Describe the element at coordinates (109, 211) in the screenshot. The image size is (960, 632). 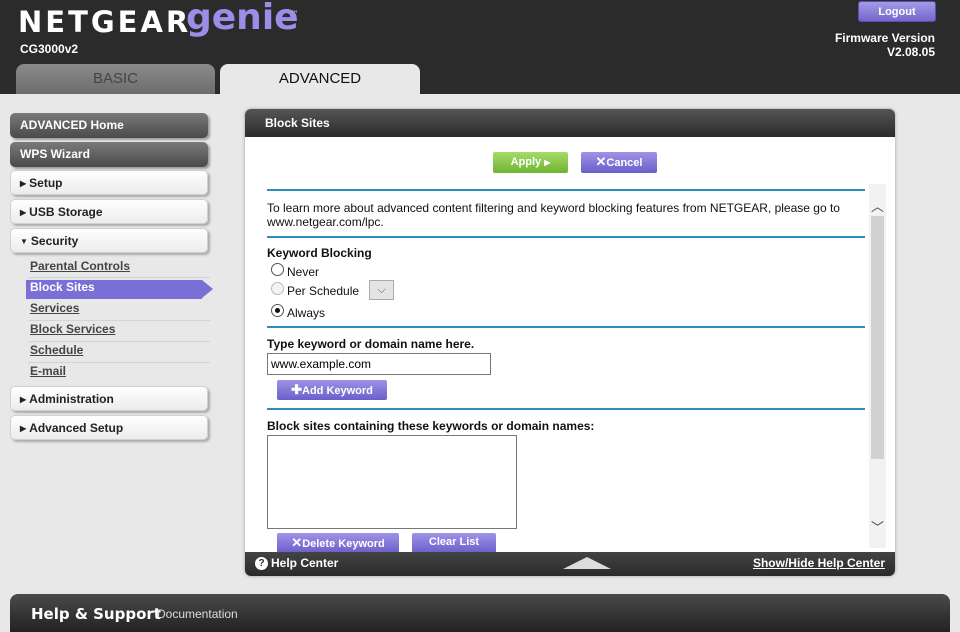
I see `sidebar-item-usb-storage: ▶ USB Storage` at that location.